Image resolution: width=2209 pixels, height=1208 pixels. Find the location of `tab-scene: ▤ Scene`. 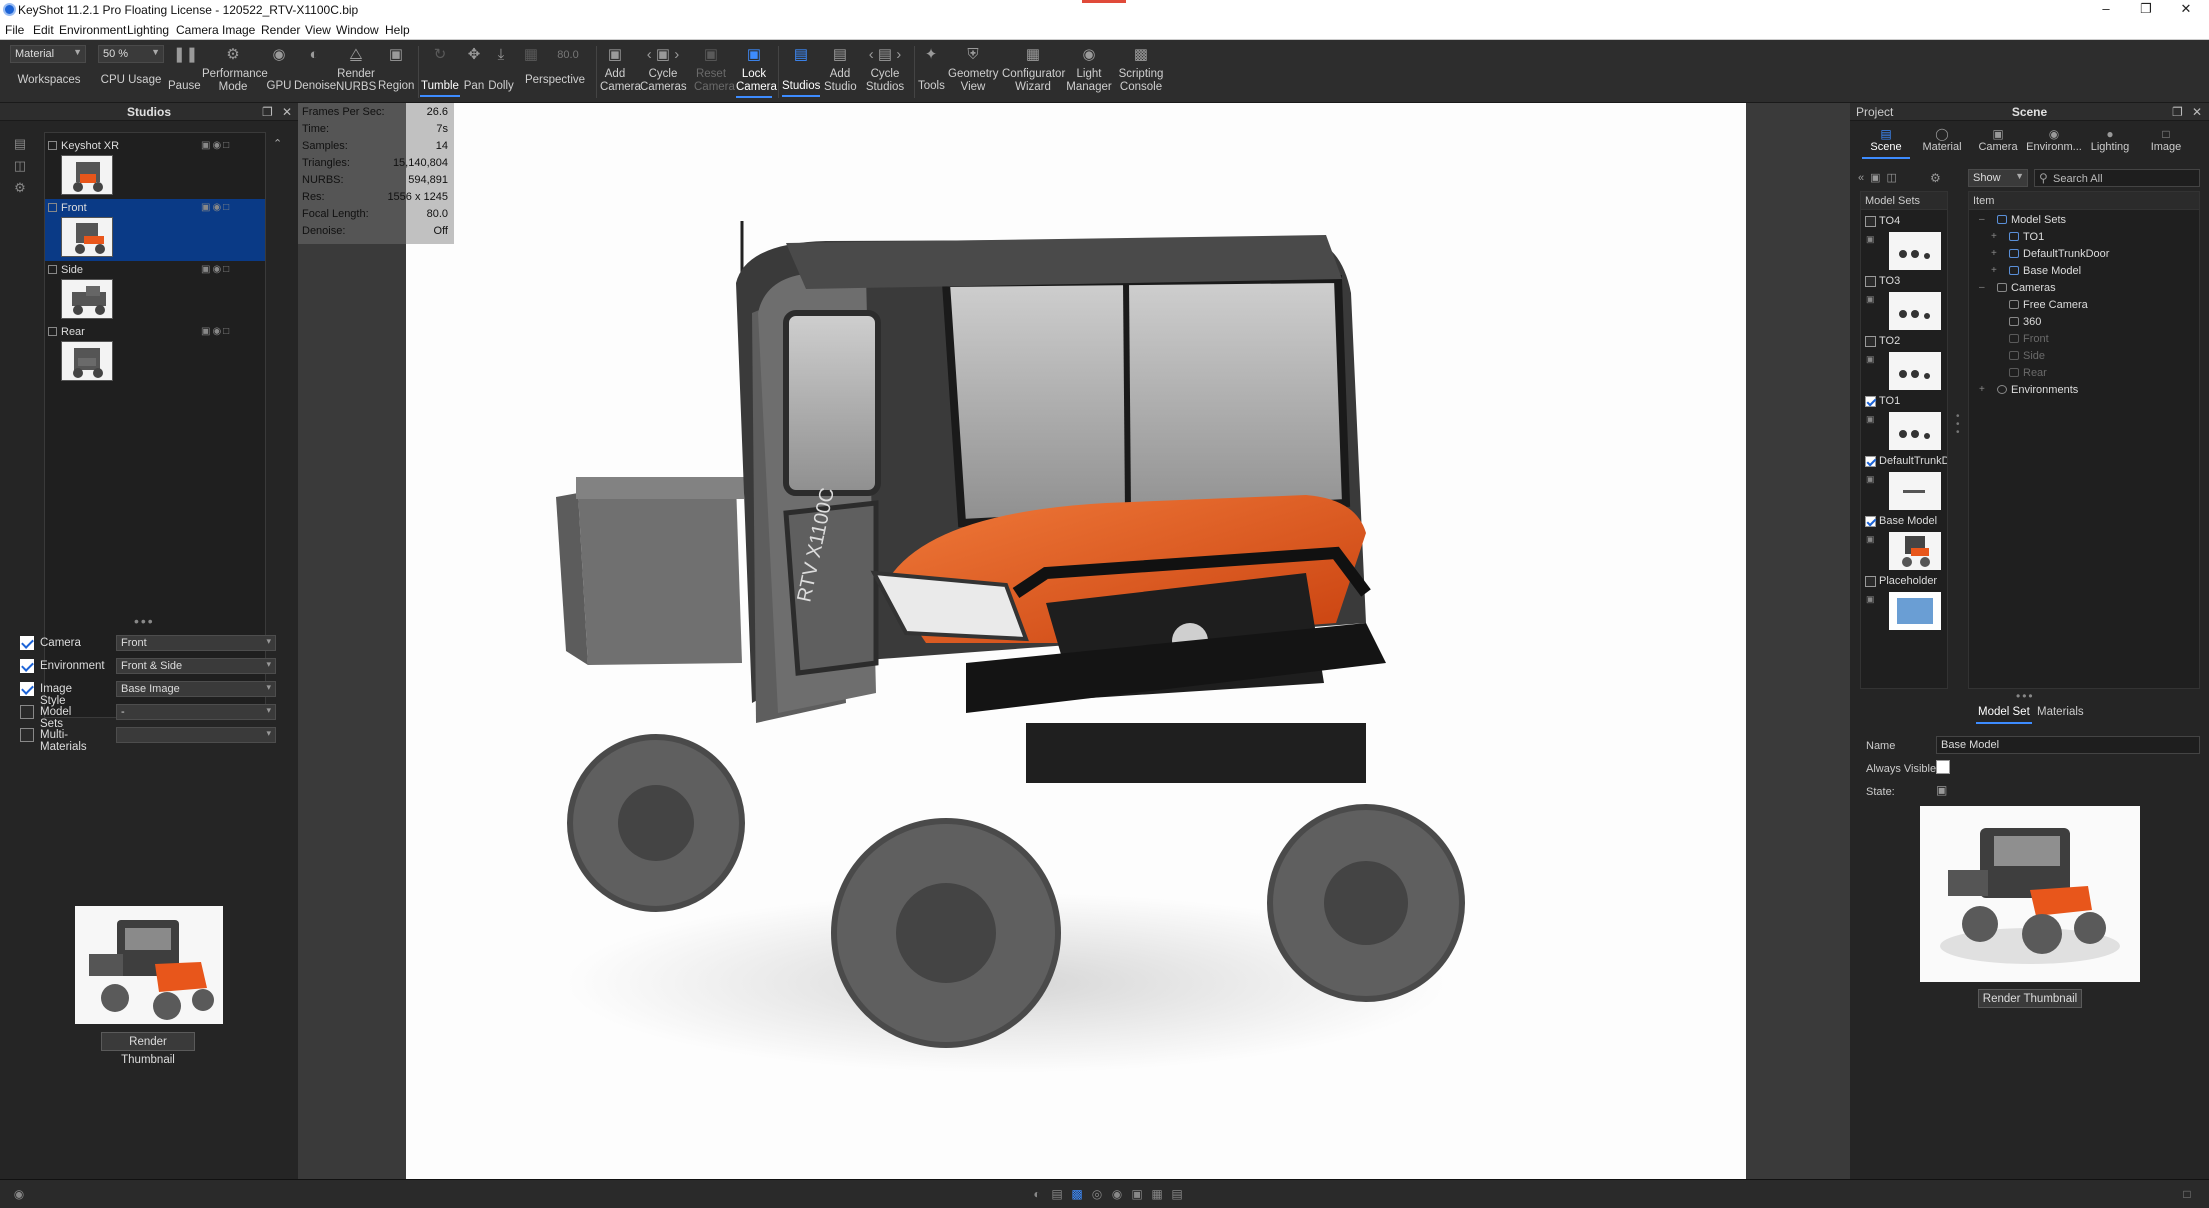

tab-scene: ▤ Scene is located at coordinates (1886, 143).